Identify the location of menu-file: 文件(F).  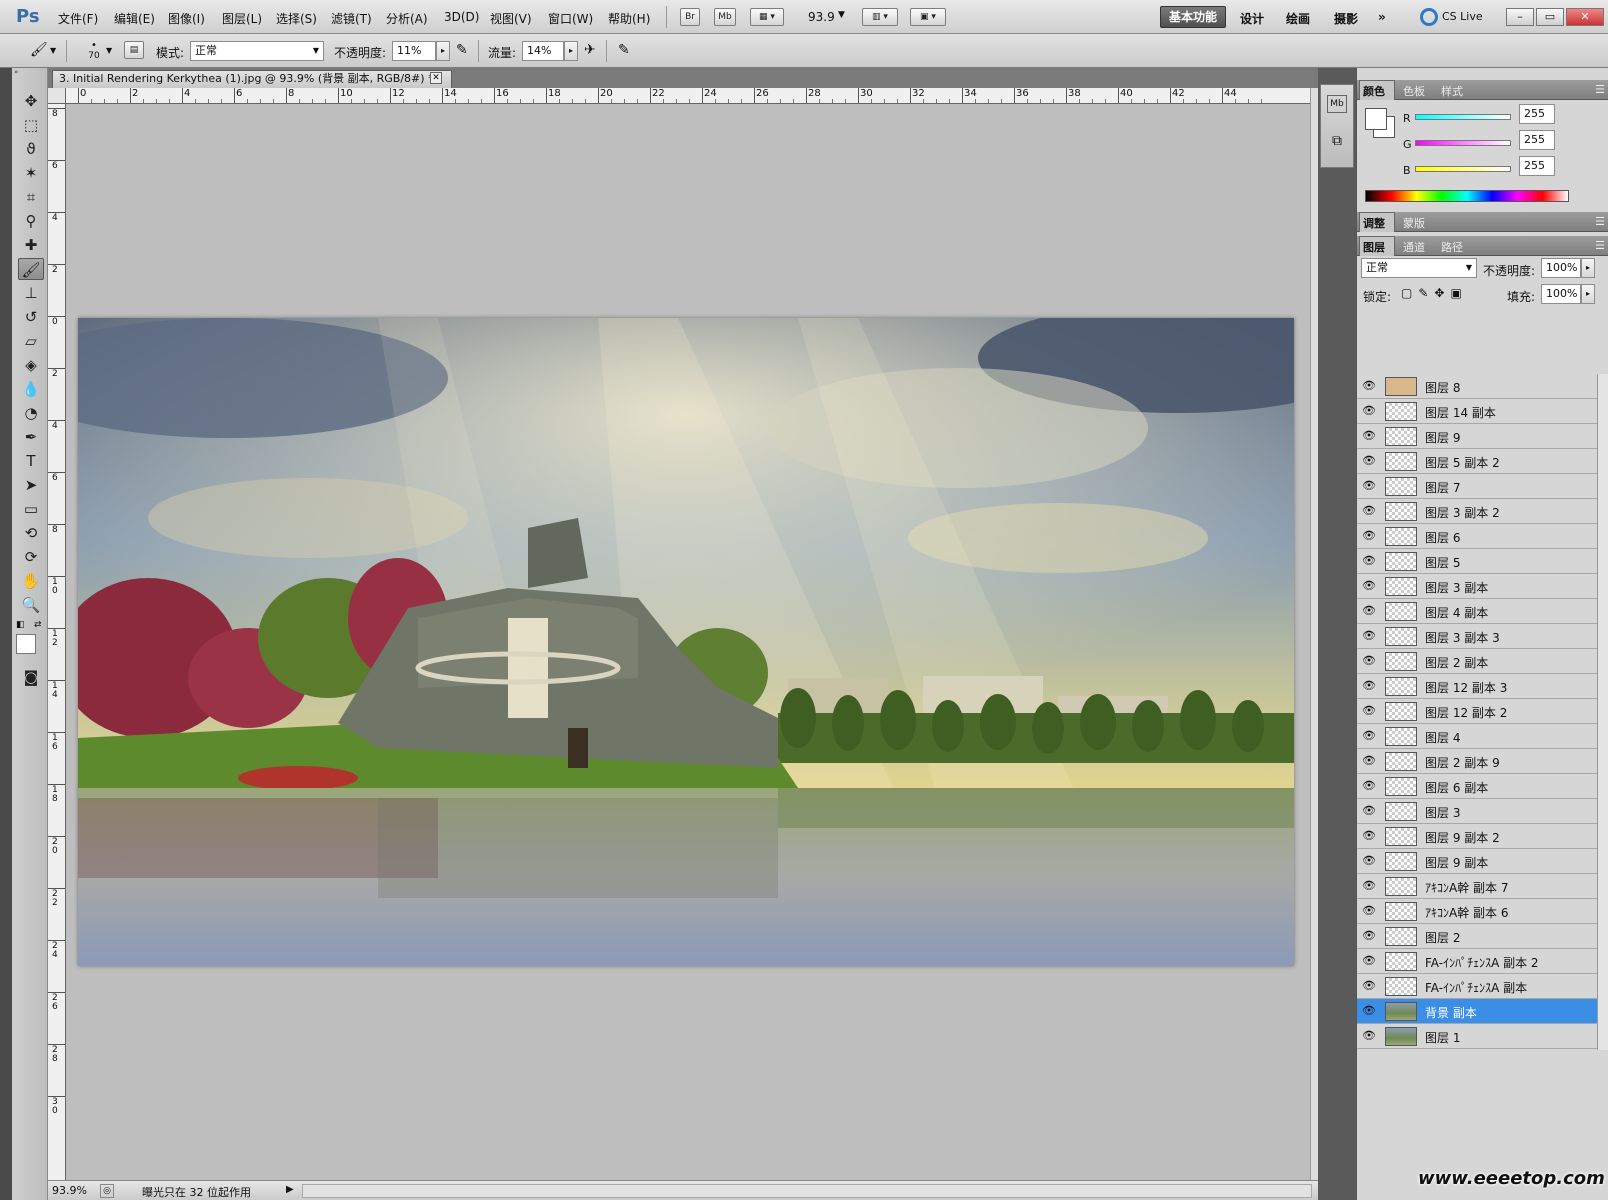
(78, 18).